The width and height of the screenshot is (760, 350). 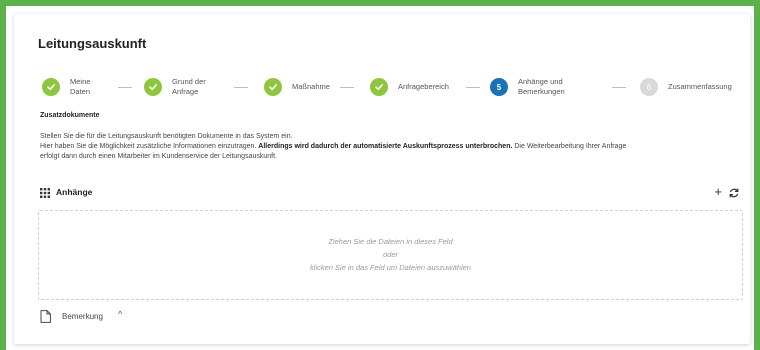 I want to click on dropzone-line: oder, so click(x=390, y=254).